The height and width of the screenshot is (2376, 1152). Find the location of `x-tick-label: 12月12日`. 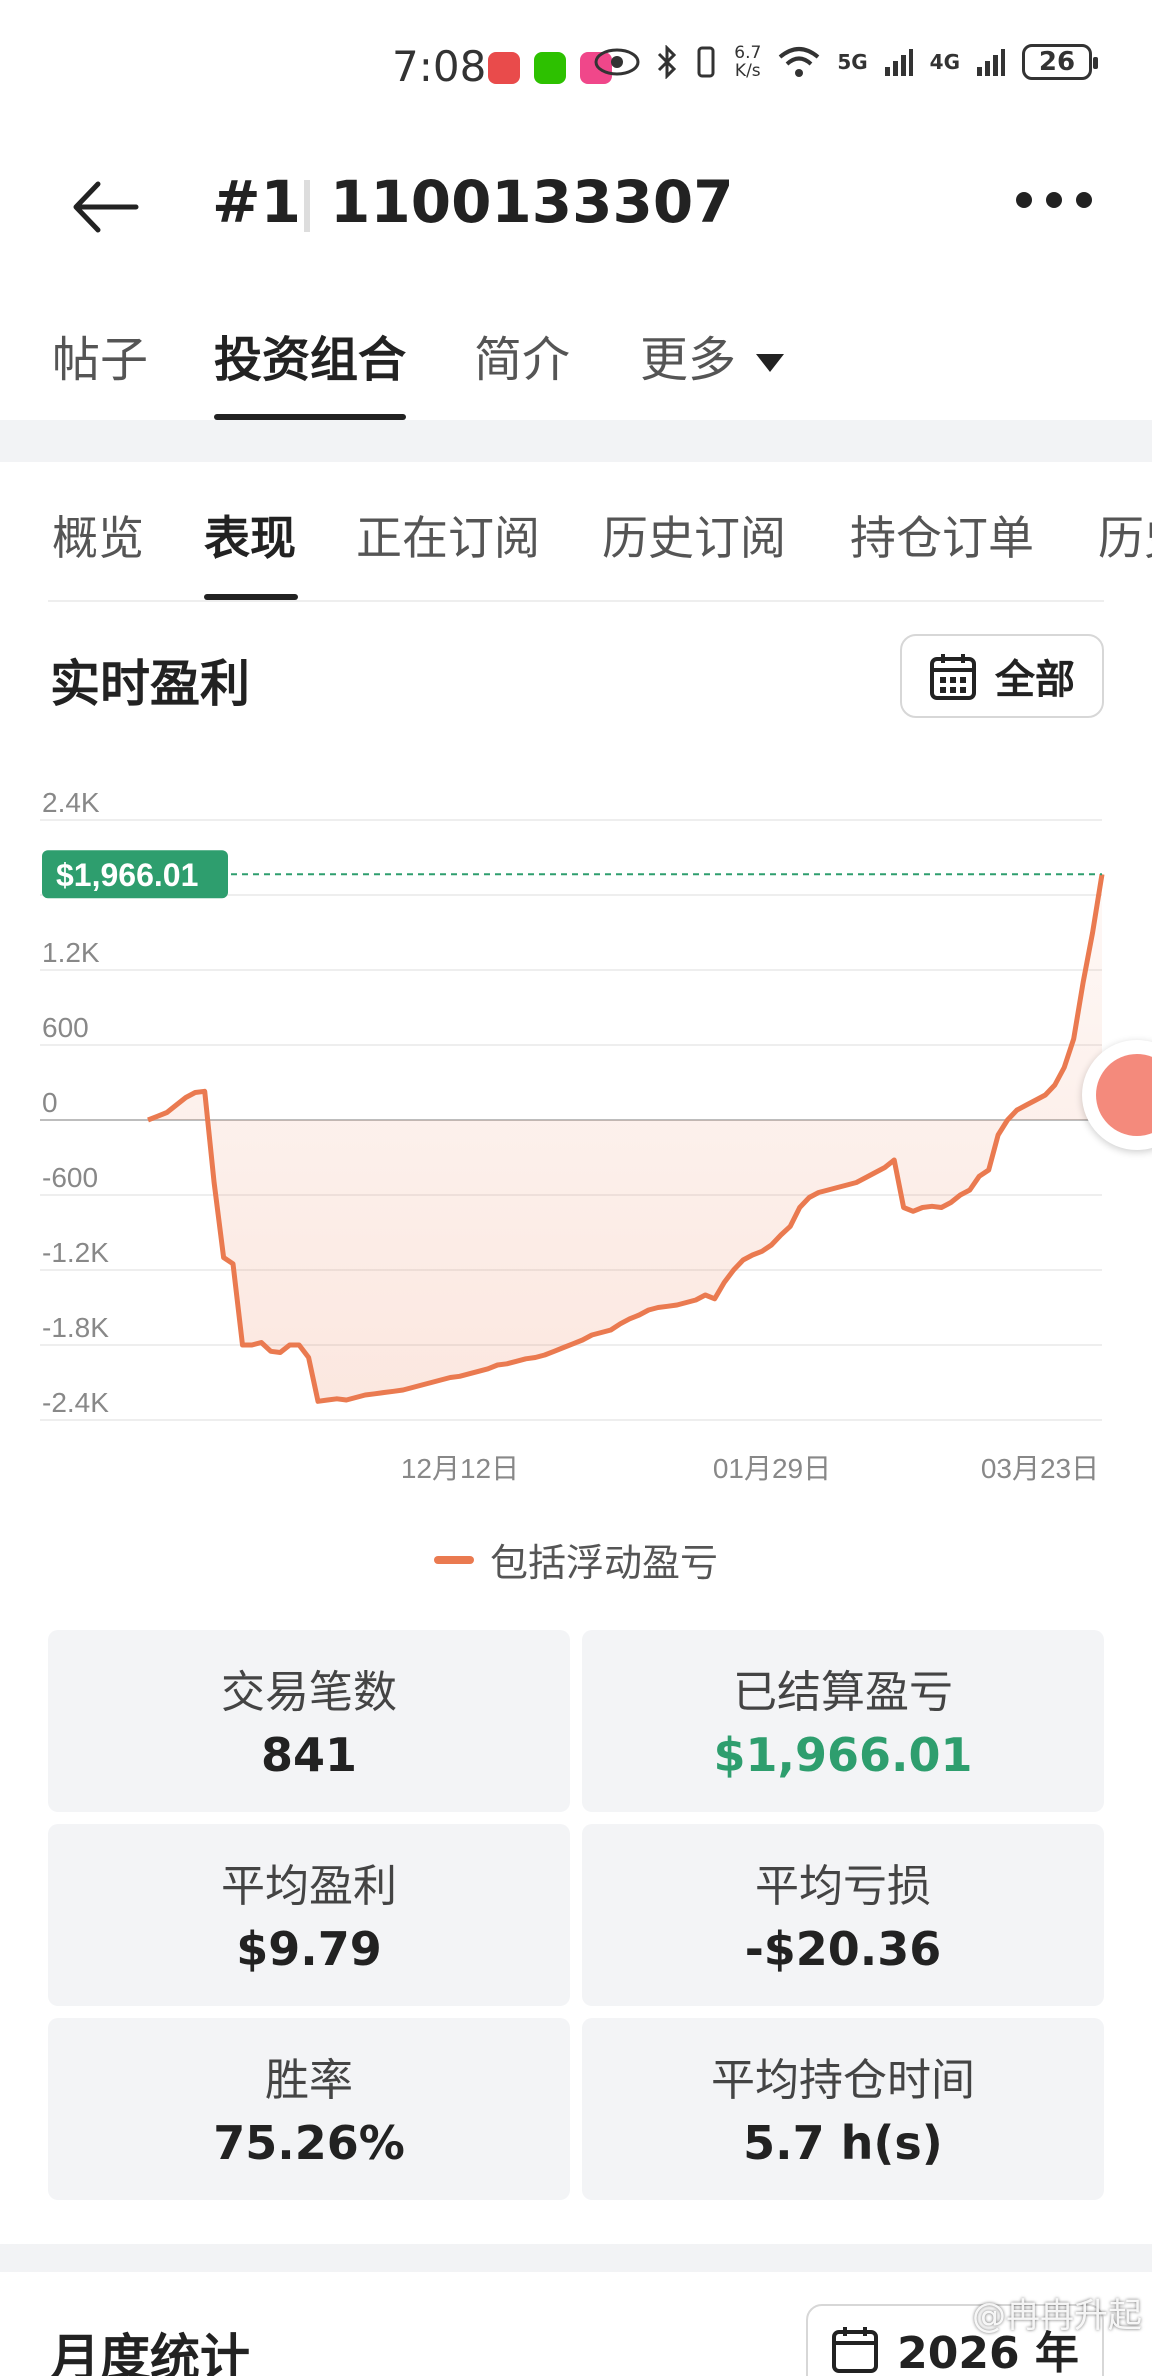

x-tick-label: 12月12日 is located at coordinates (460, 1468).